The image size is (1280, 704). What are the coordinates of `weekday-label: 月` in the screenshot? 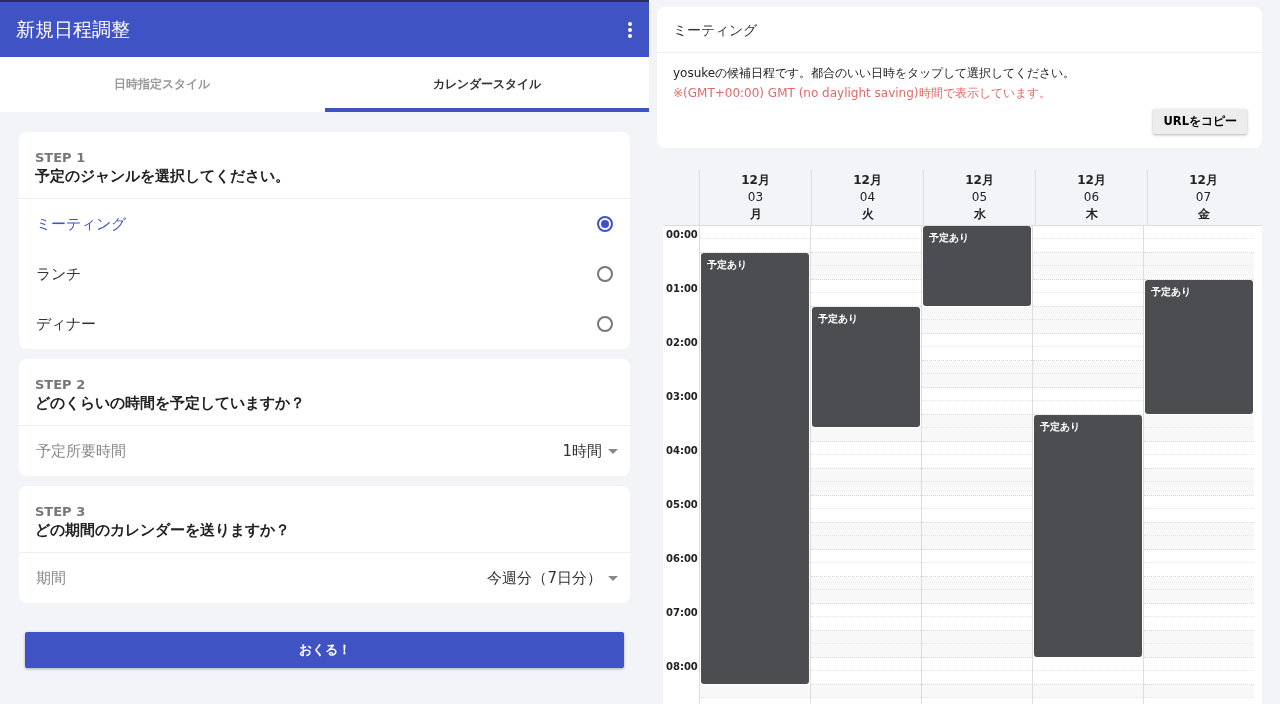 It's located at (755, 214).